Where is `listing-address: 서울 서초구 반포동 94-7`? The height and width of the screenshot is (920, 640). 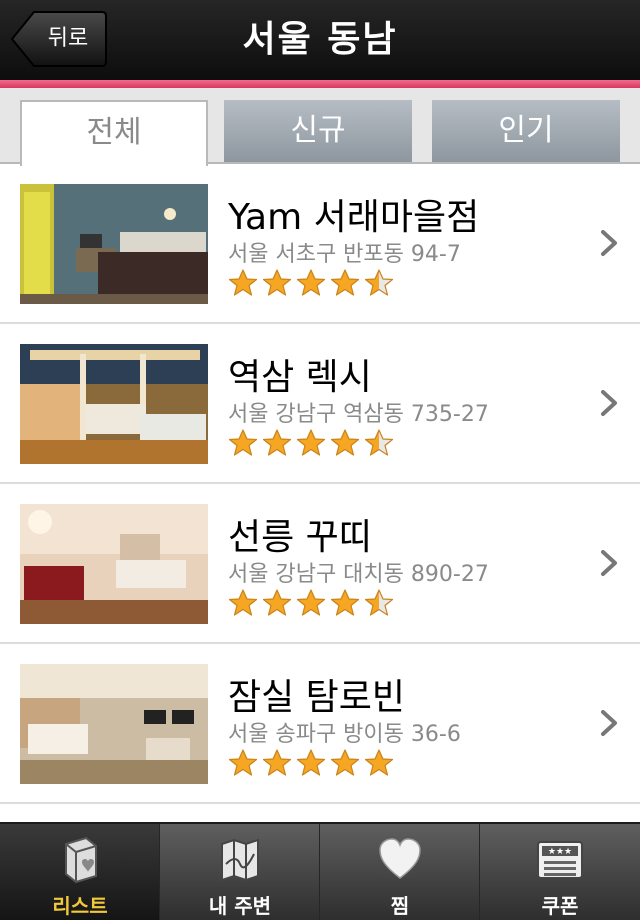 listing-address: 서울 서초구 반포동 94-7 is located at coordinates (344, 254).